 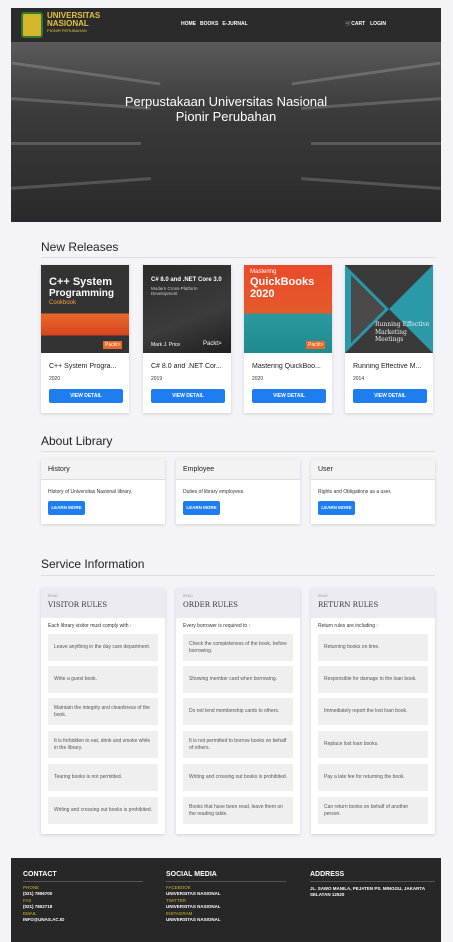 I want to click on cover-author: Mark J. Price, so click(x=166, y=345).